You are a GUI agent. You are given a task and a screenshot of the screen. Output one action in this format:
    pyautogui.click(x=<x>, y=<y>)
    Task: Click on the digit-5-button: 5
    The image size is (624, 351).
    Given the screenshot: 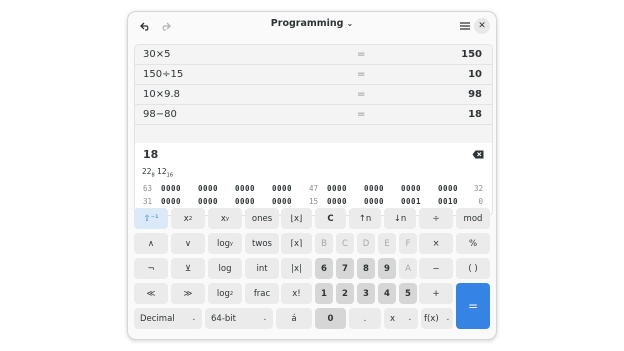 What is the action you would take?
    pyautogui.click(x=408, y=293)
    